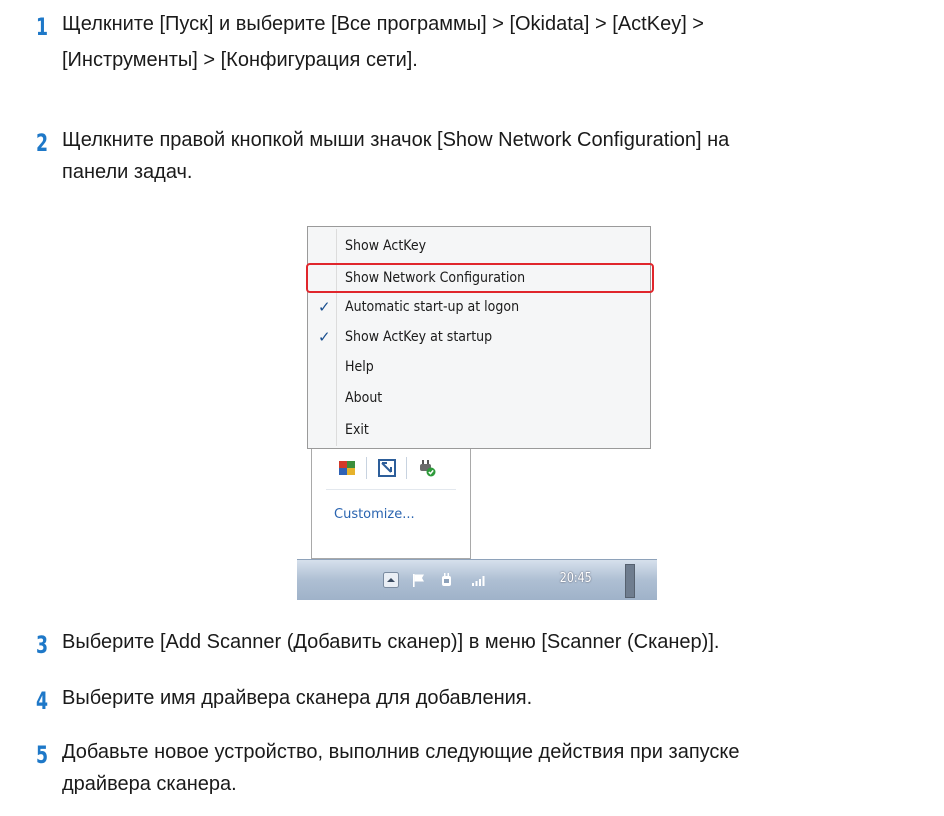  What do you see at coordinates (419, 337) in the screenshot?
I see `menu-item-label: Show ActKey at startup` at bounding box center [419, 337].